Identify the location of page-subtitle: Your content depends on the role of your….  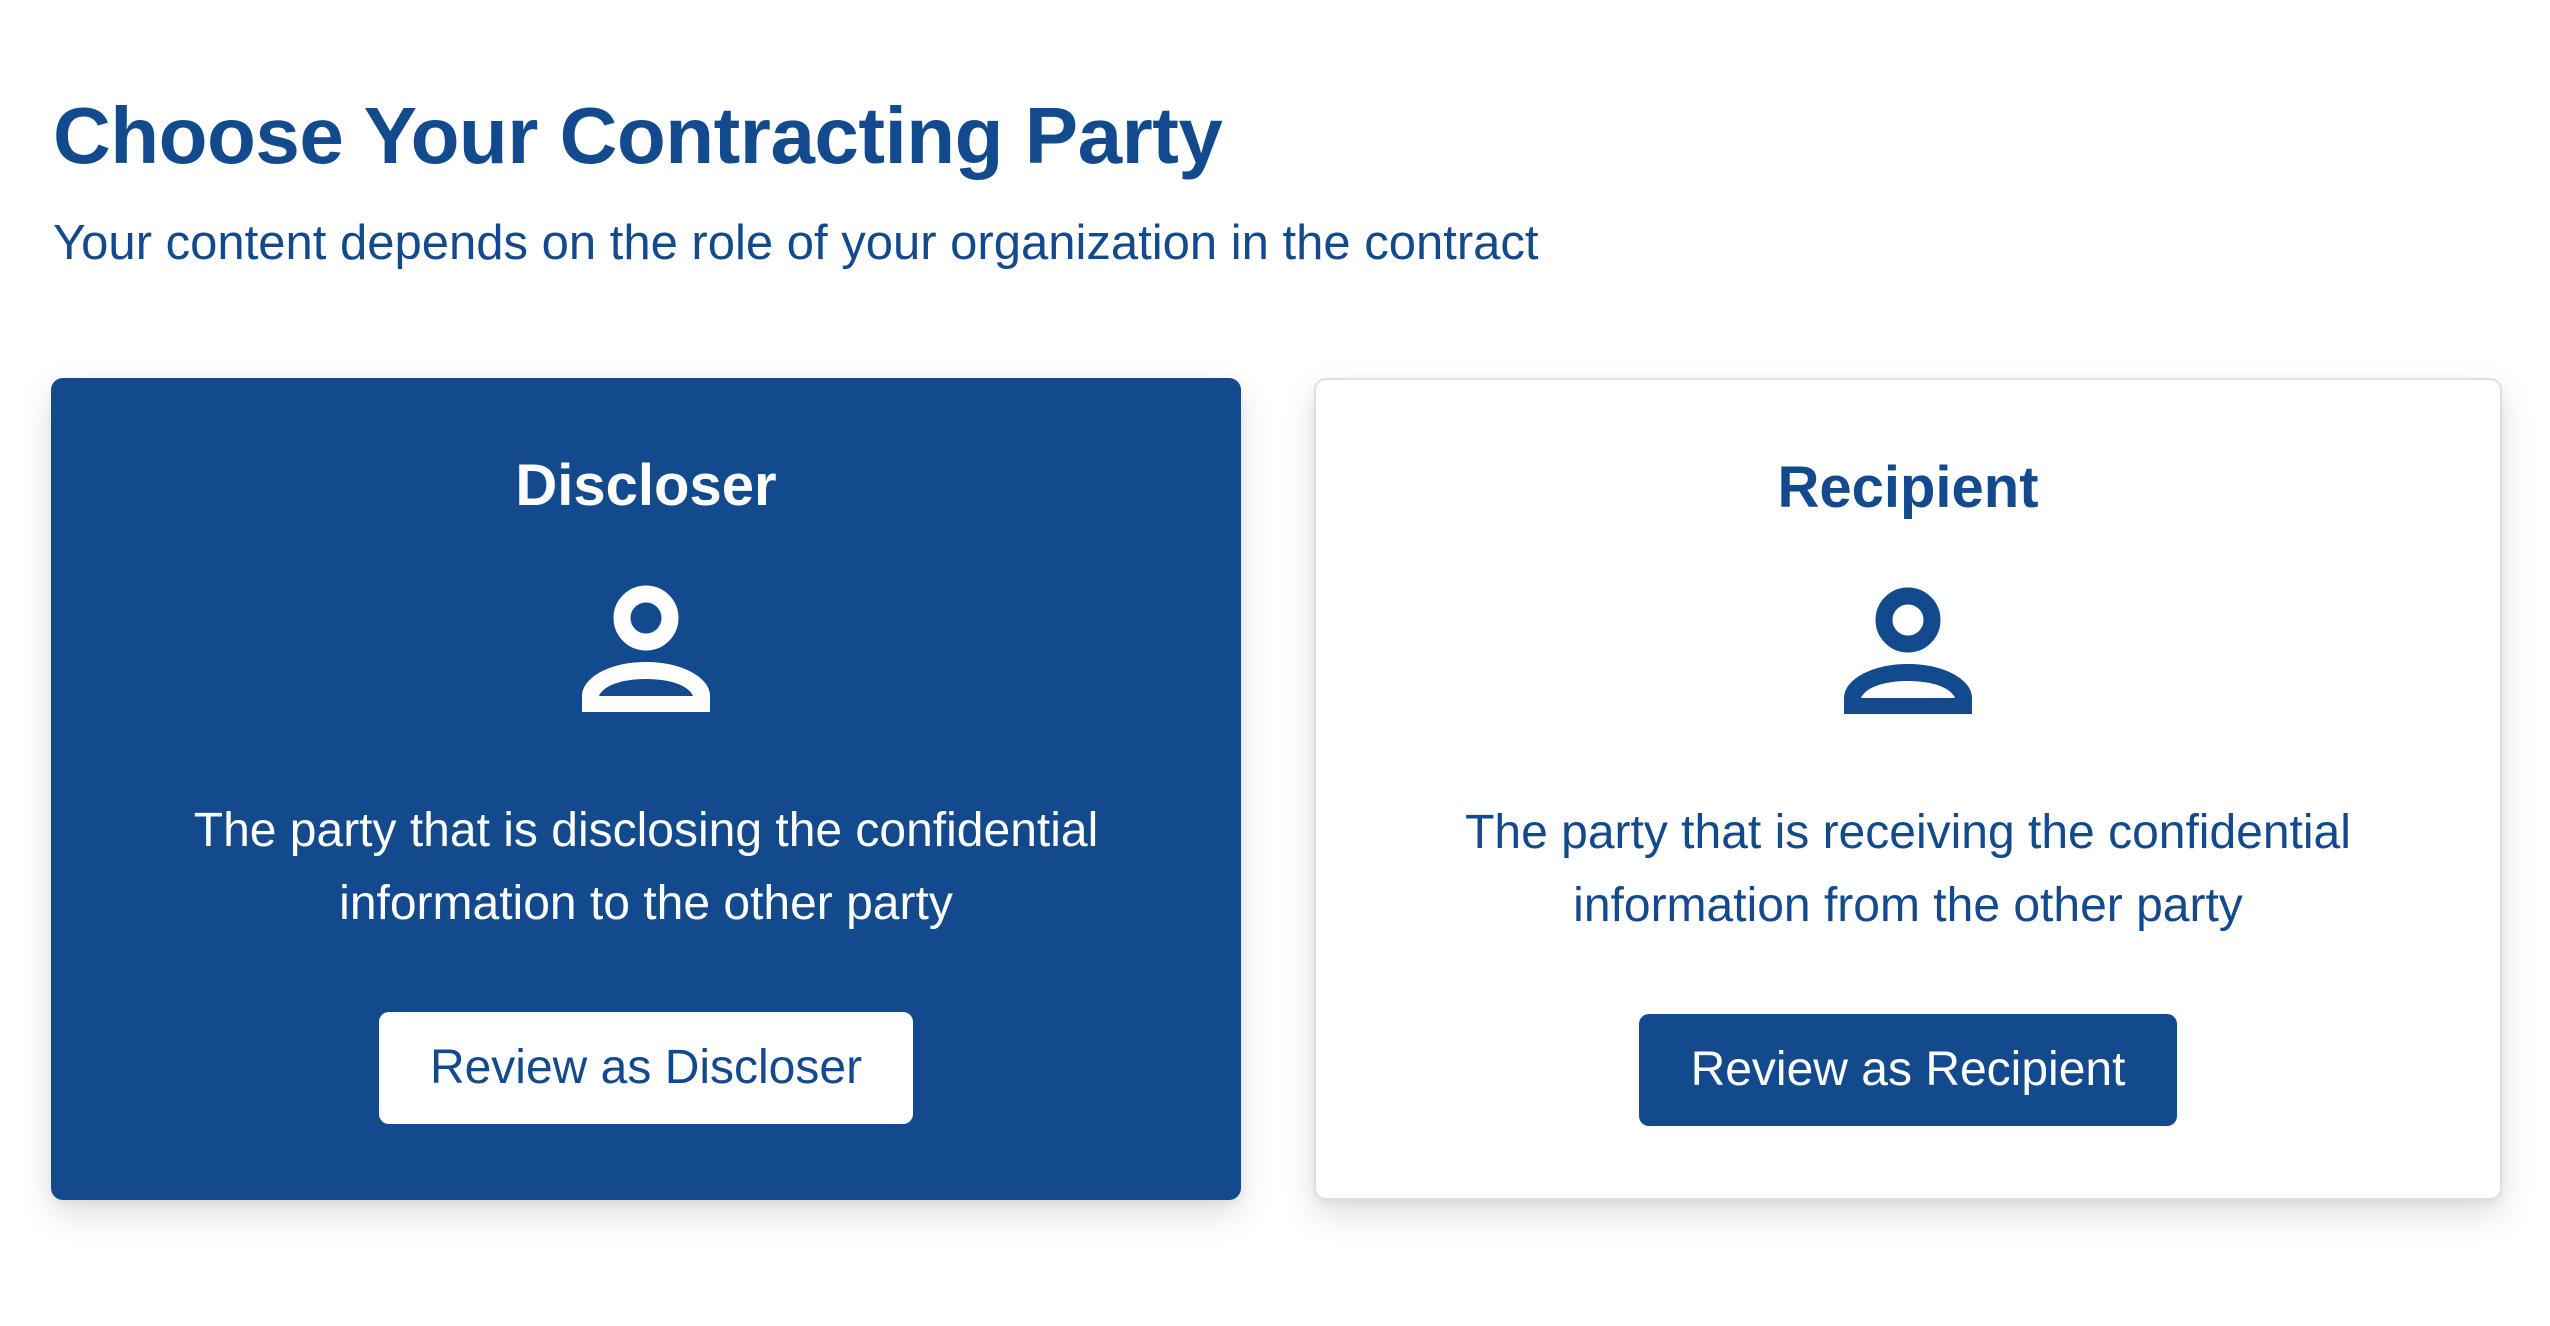
(796, 243).